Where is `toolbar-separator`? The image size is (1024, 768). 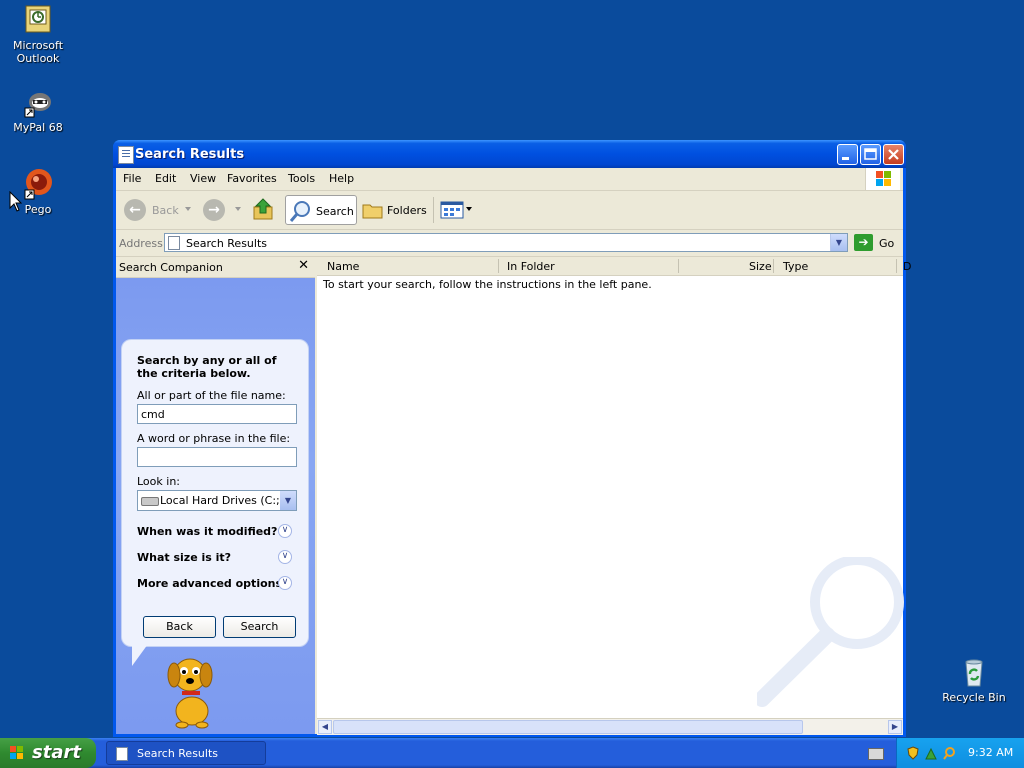
toolbar-separator is located at coordinates (433, 210).